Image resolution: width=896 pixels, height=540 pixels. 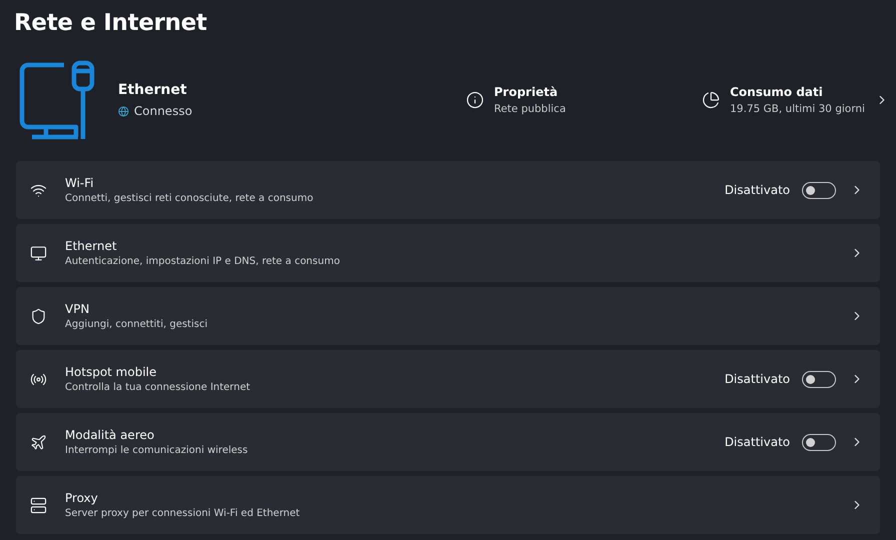 I want to click on settings-card: VPN Aggiungi, connettiti, gestisci, so click(x=448, y=316).